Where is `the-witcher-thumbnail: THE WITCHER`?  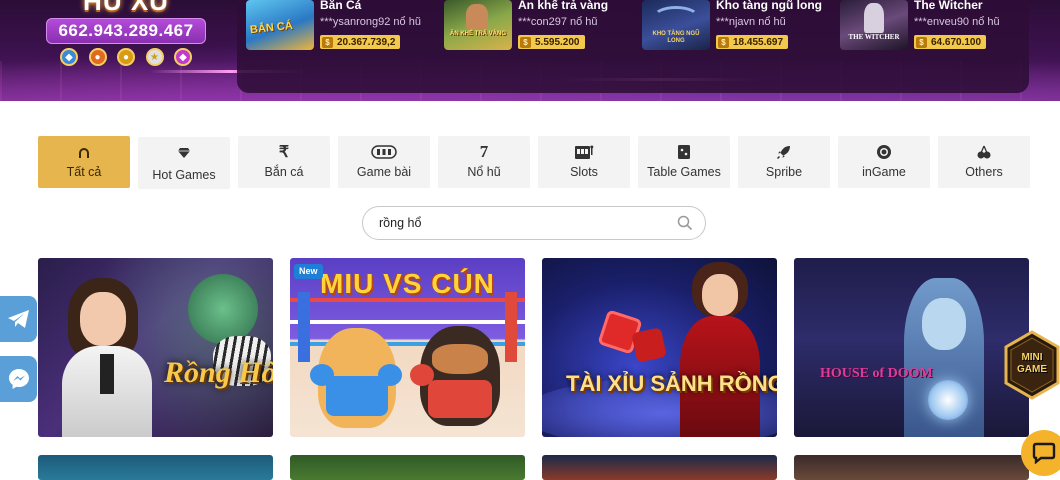 the-witcher-thumbnail: THE WITCHER is located at coordinates (874, 25).